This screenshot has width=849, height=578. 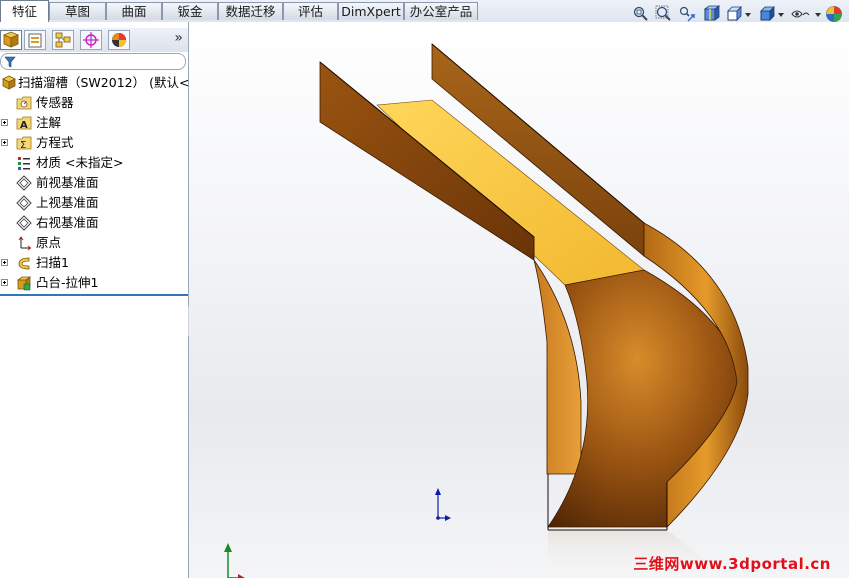 I want to click on property-manager-icon, so click(x=35, y=40).